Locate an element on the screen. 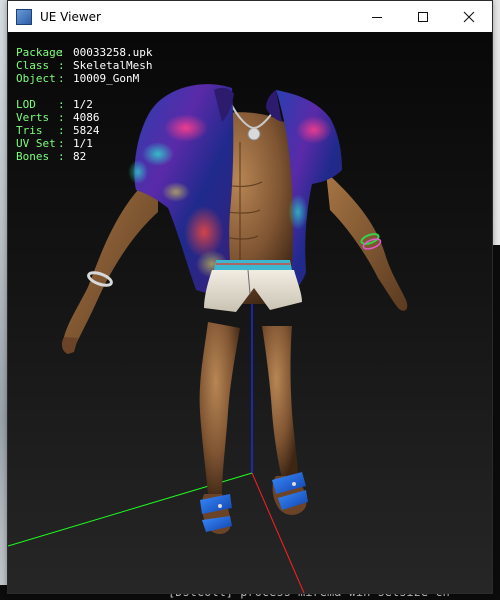 Image resolution: width=500 pixels, height=600 pixels. info-row-uvset: UV Set: 1/1 is located at coordinates (54, 143).